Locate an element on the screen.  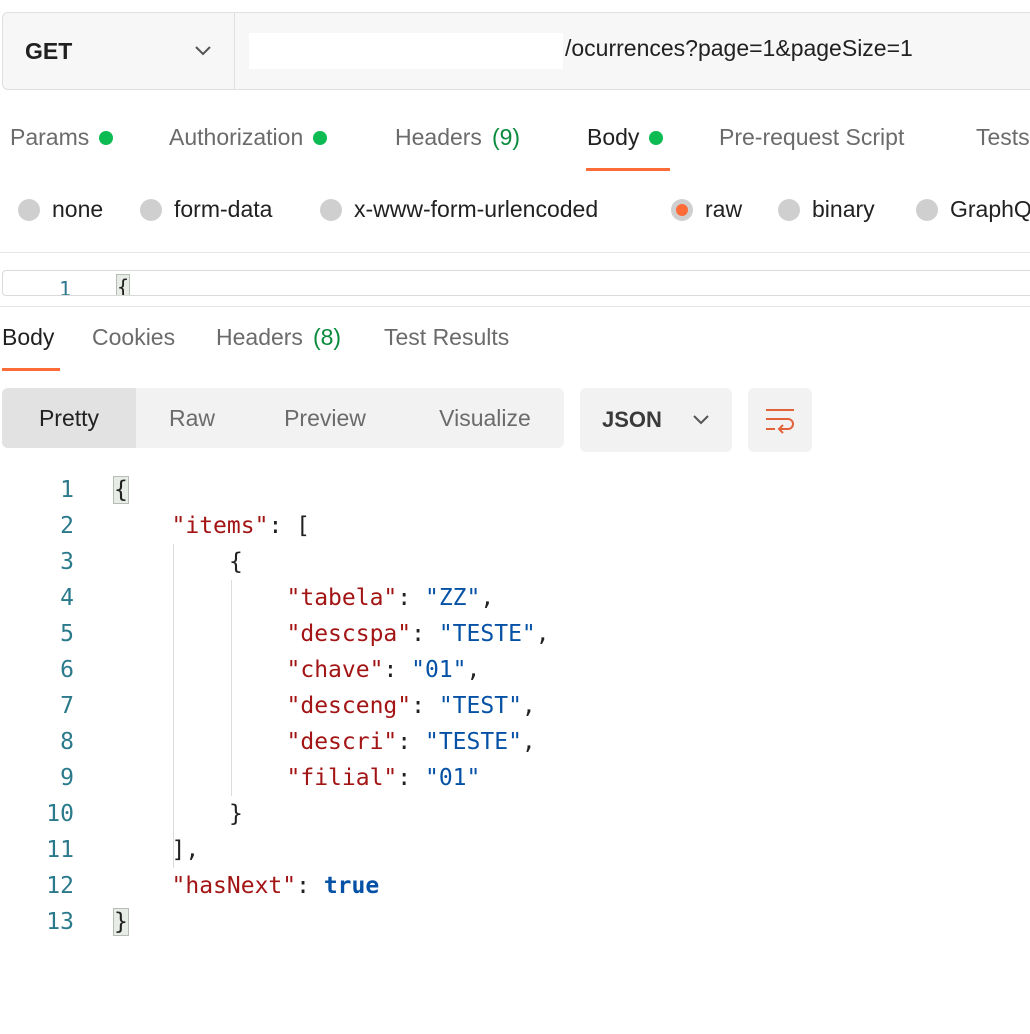
code-token: "desceng" is located at coordinates (349, 706).